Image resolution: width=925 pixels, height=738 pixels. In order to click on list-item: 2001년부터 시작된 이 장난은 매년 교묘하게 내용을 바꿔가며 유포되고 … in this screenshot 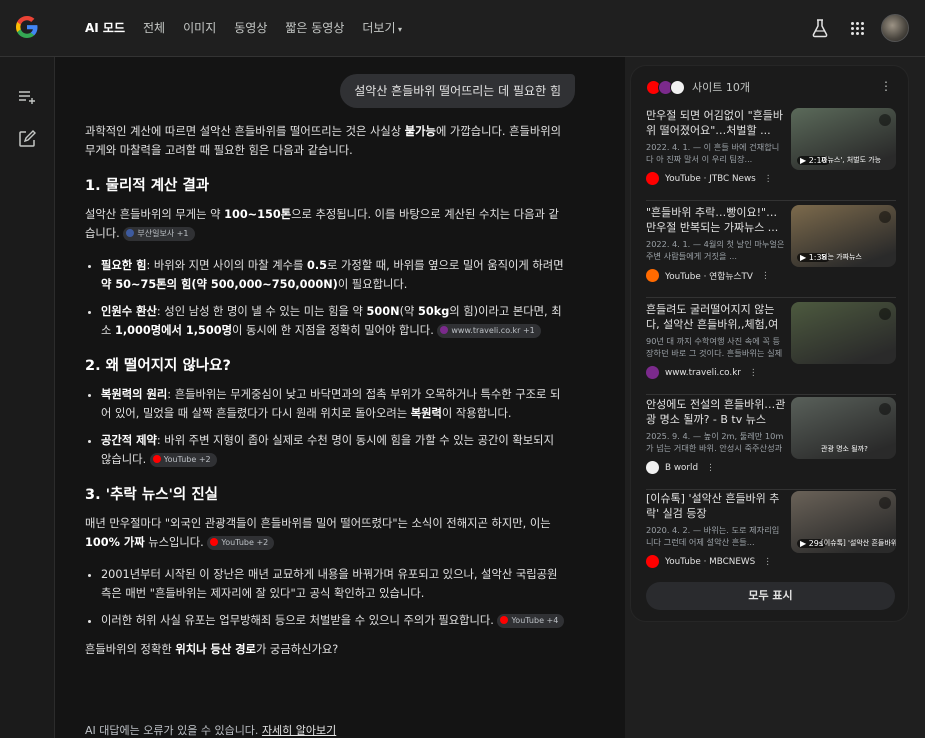, I will do `click(334, 584)`.